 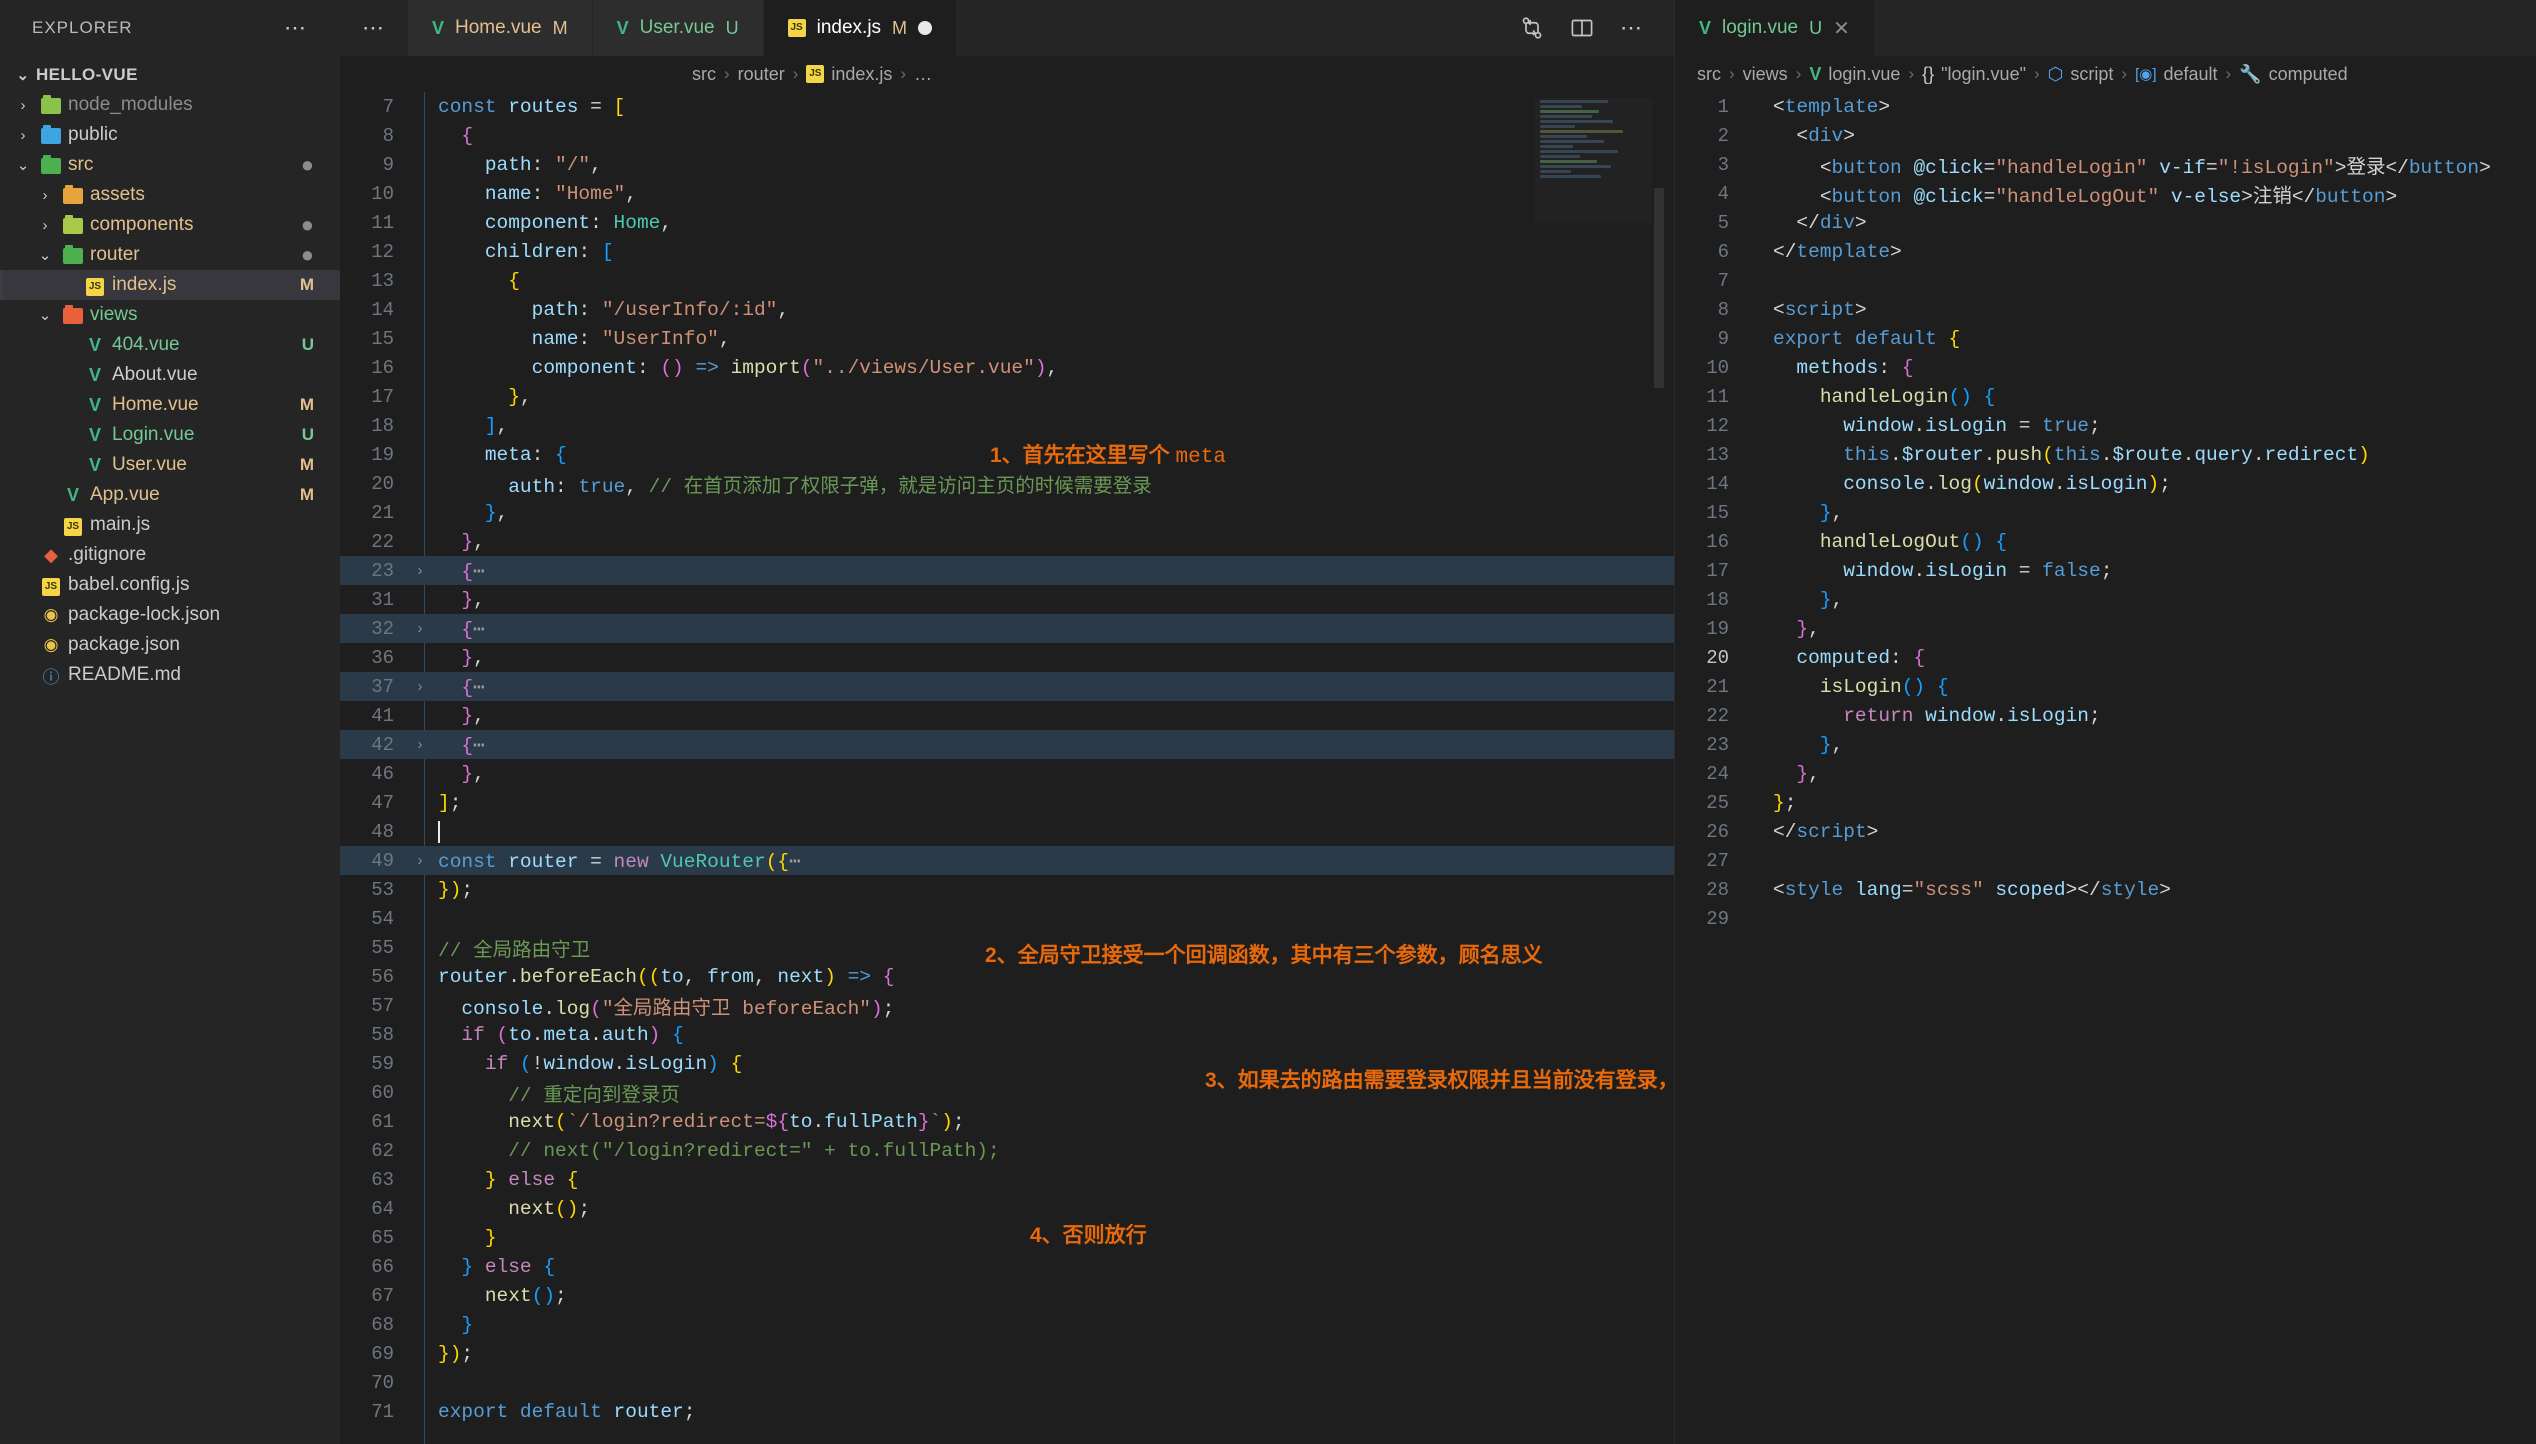 What do you see at coordinates (1007, 1034) in the screenshot?
I see `code-line: 58 if (to.meta.auth) {` at bounding box center [1007, 1034].